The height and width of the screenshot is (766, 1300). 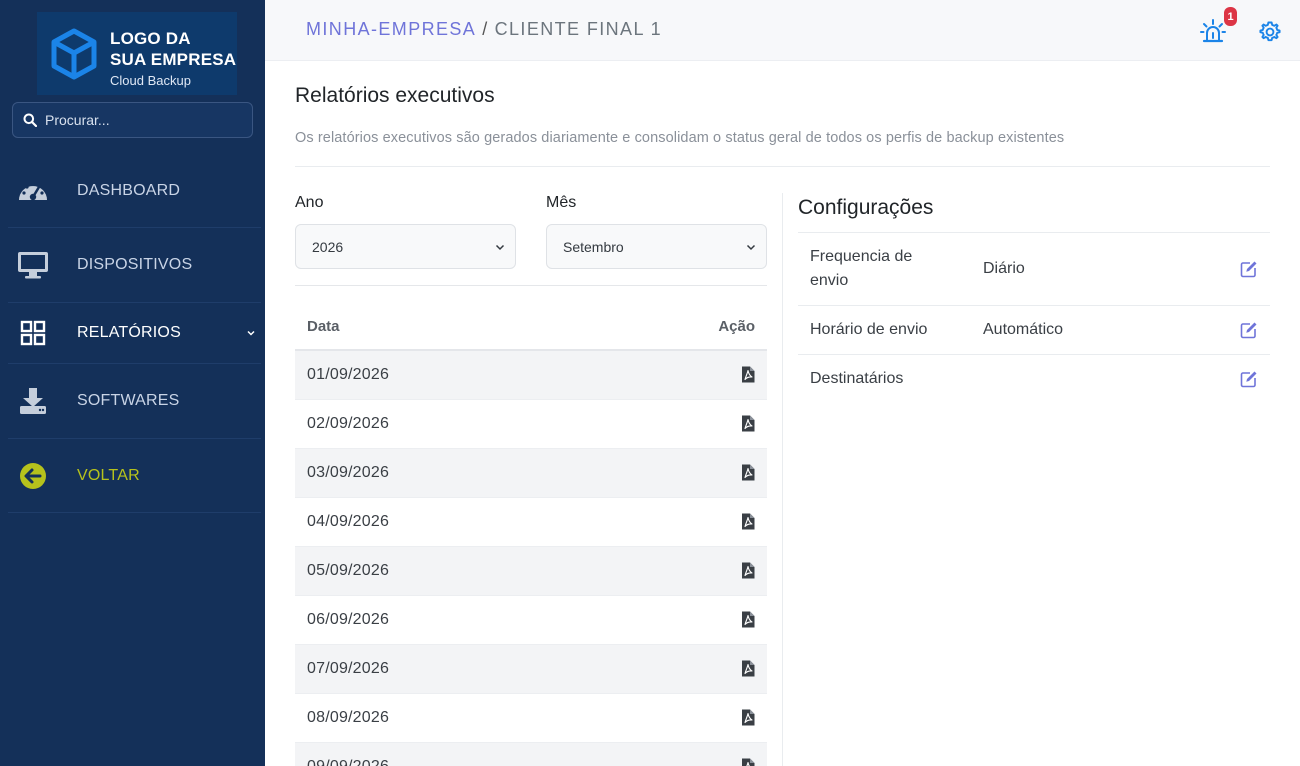 What do you see at coordinates (861, 268) in the screenshot?
I see `config-key: Frequencia de envio` at bounding box center [861, 268].